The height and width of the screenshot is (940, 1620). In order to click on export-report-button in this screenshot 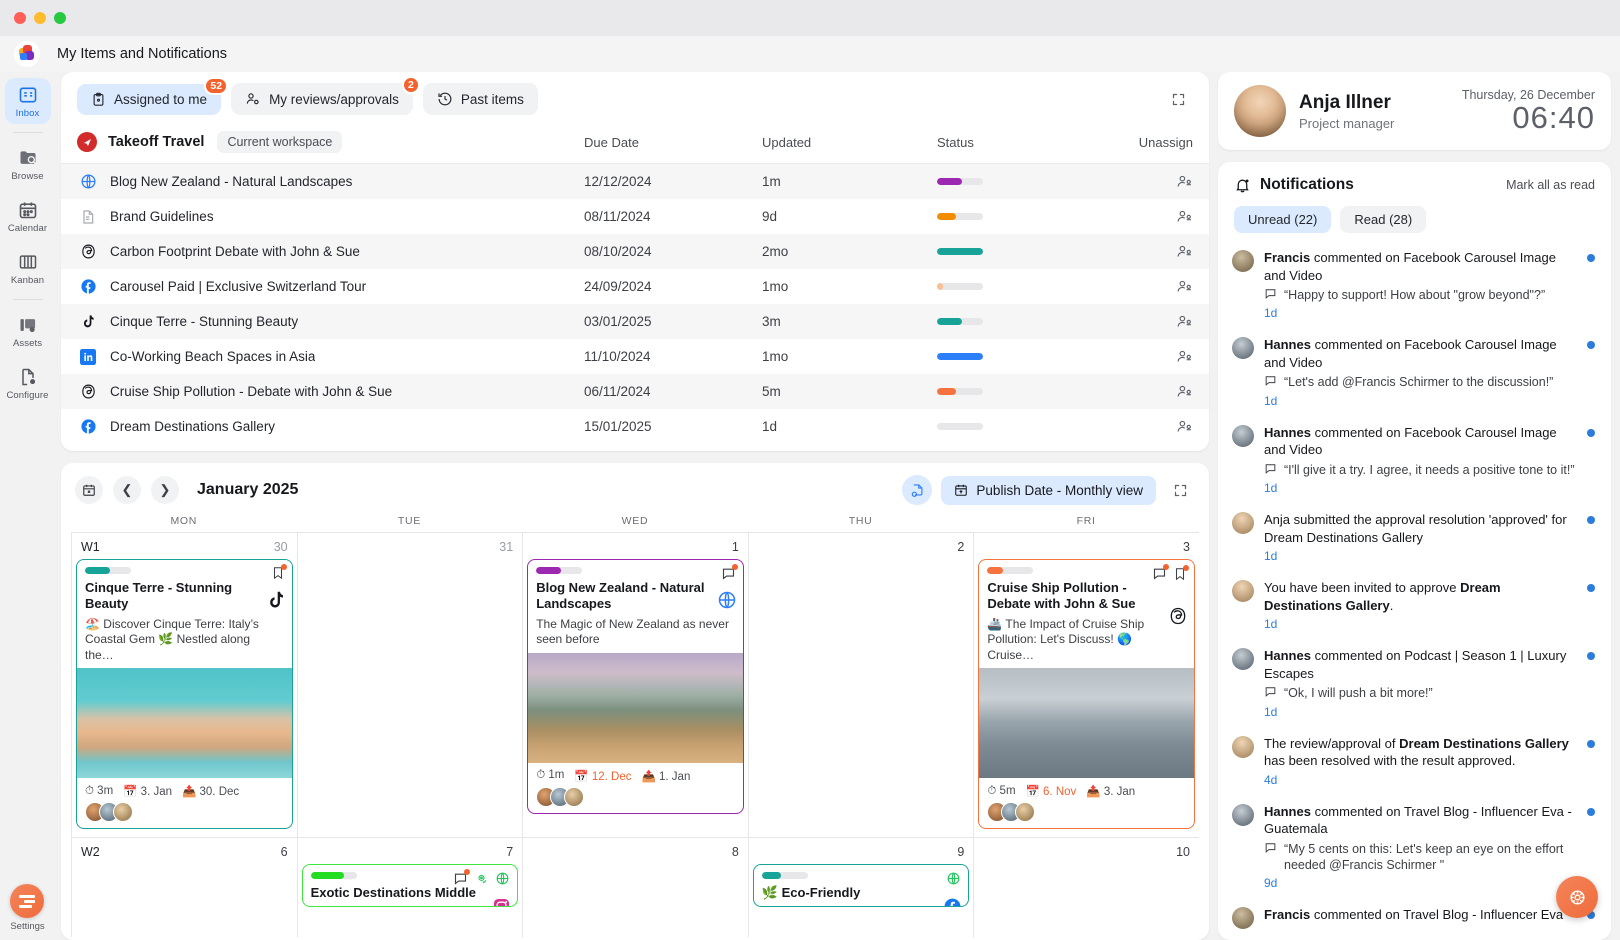, I will do `click(917, 490)`.